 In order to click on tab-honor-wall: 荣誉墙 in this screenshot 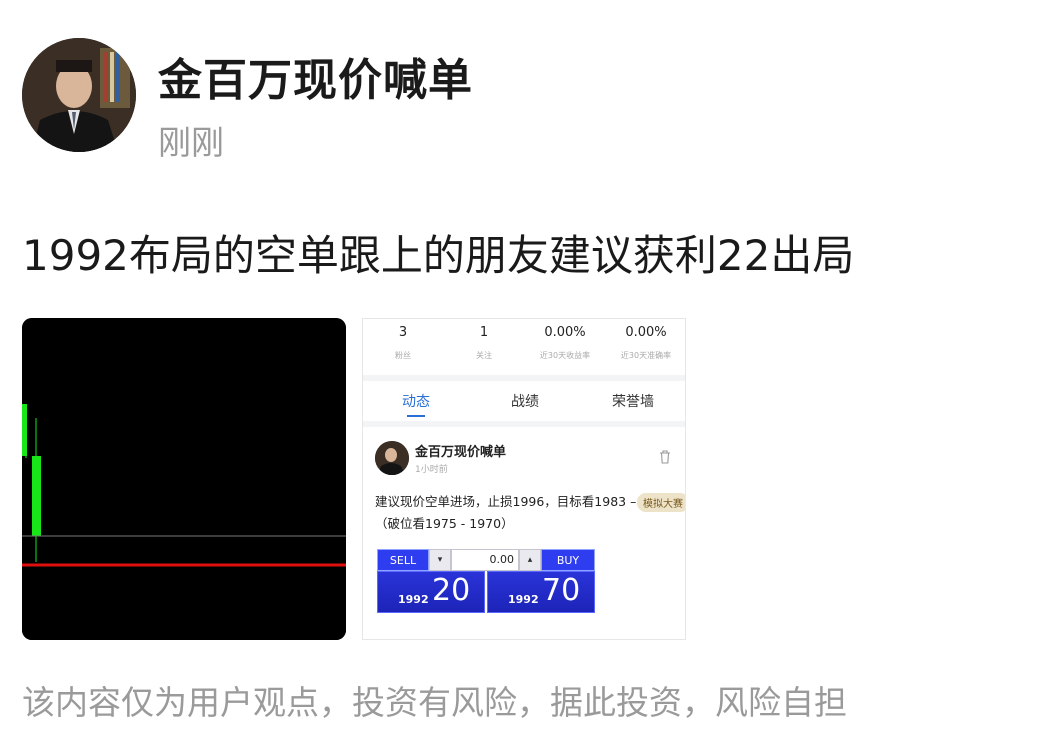, I will do `click(633, 401)`.